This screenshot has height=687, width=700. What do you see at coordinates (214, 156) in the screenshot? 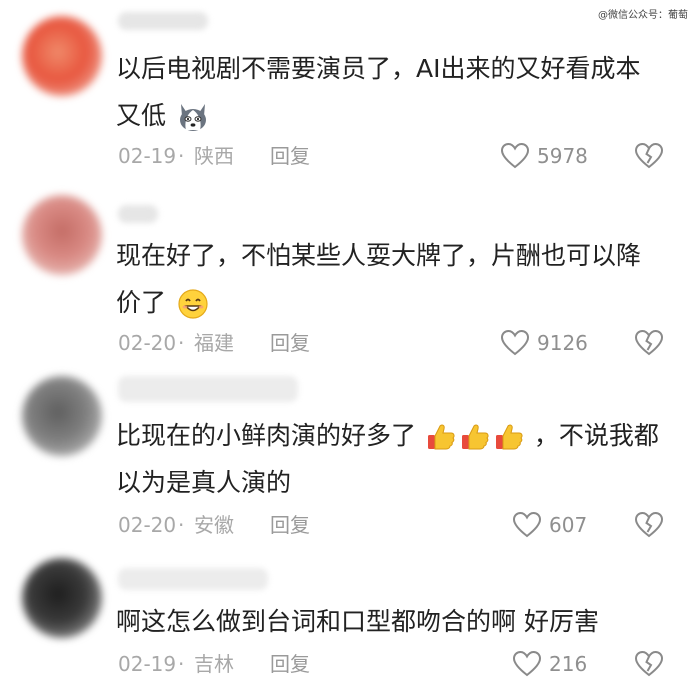
I see `comment-location: 陕西` at bounding box center [214, 156].